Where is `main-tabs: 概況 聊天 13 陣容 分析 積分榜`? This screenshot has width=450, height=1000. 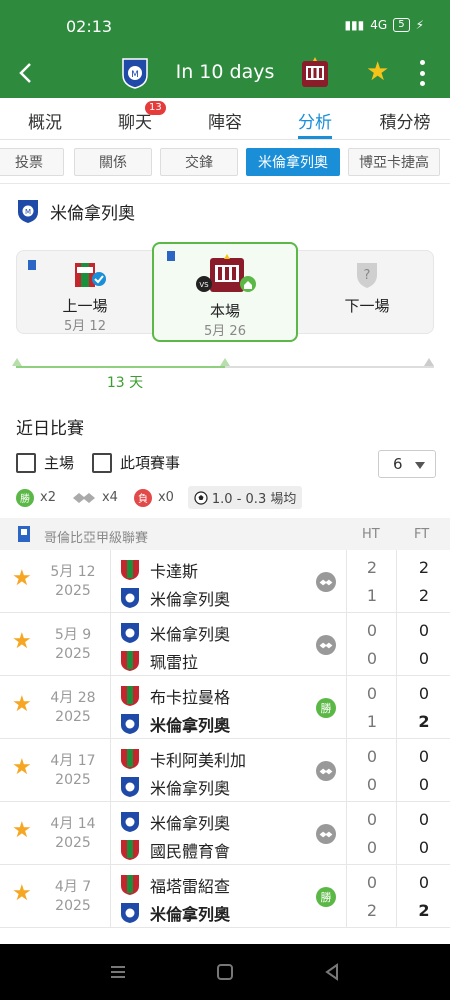
main-tabs: 概況 聊天 13 陣容 分析 積分榜 is located at coordinates (225, 119).